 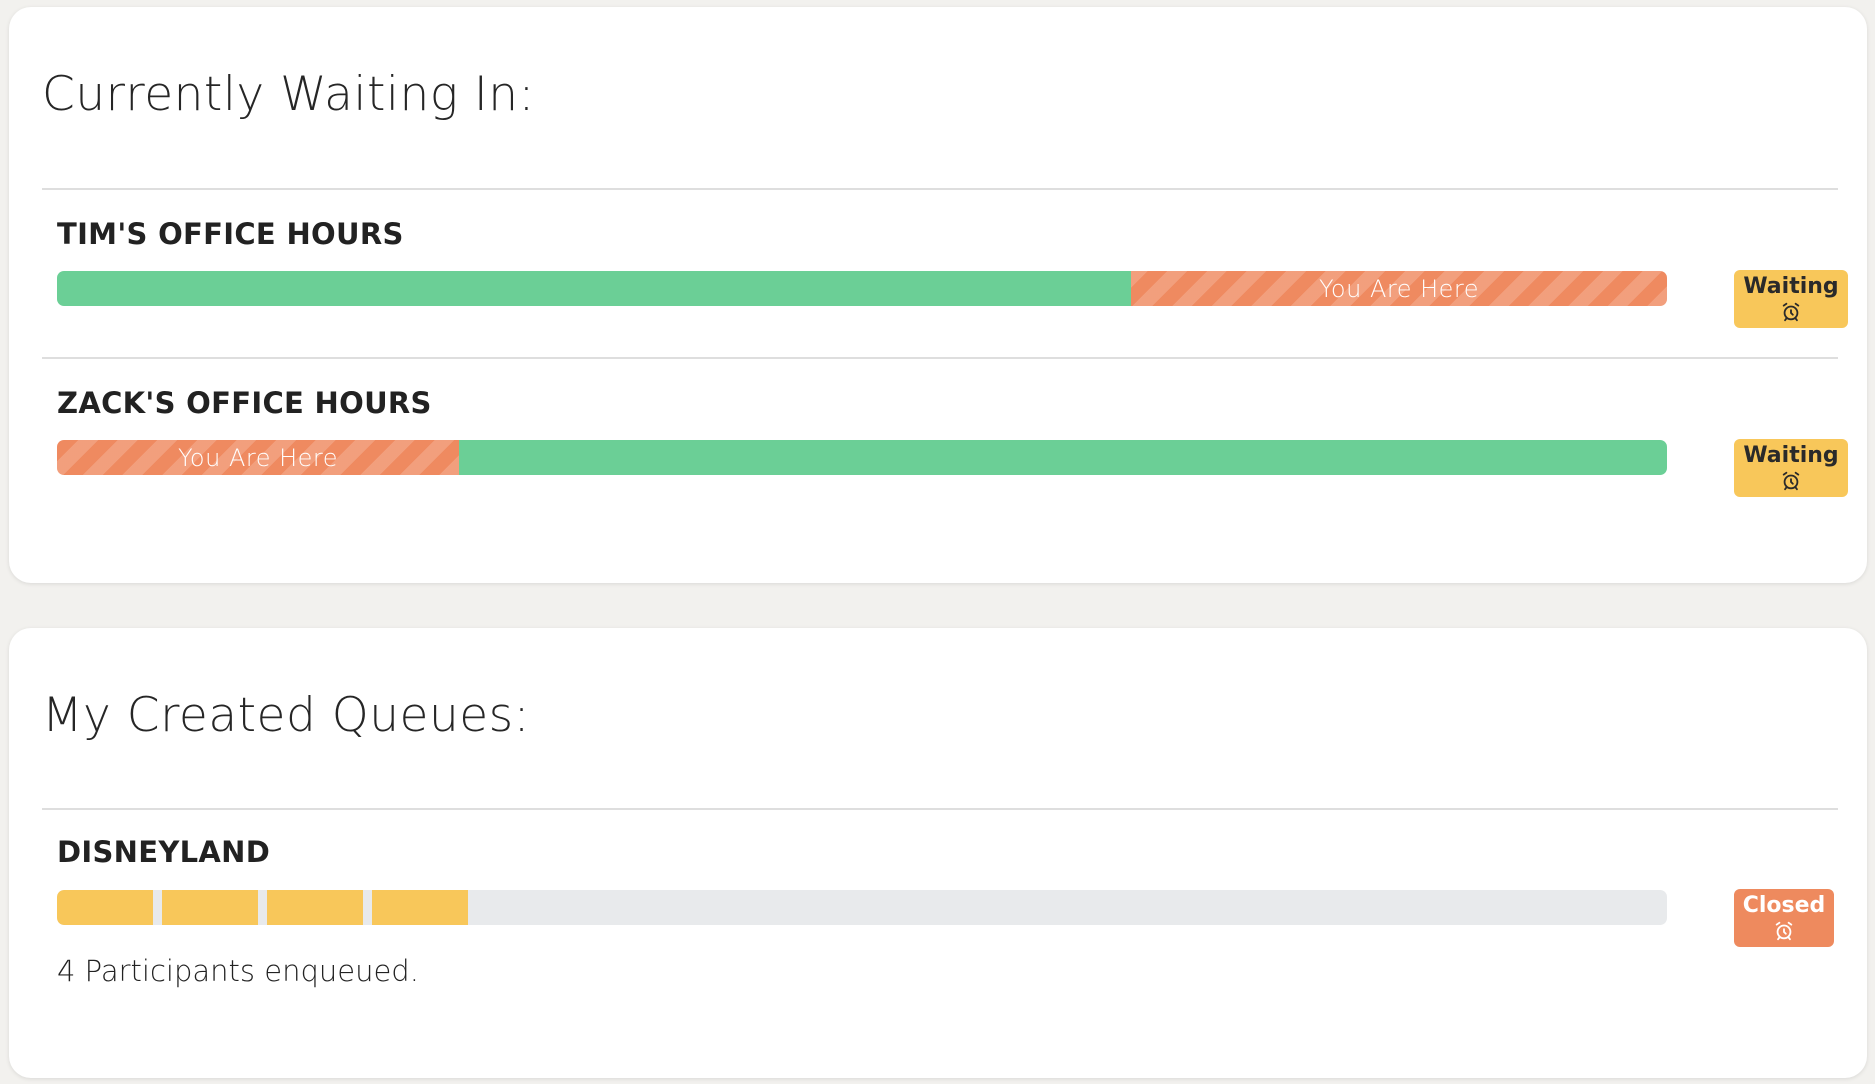 I want to click on participants-count-text: 4 Participants enqueued., so click(x=238, y=971).